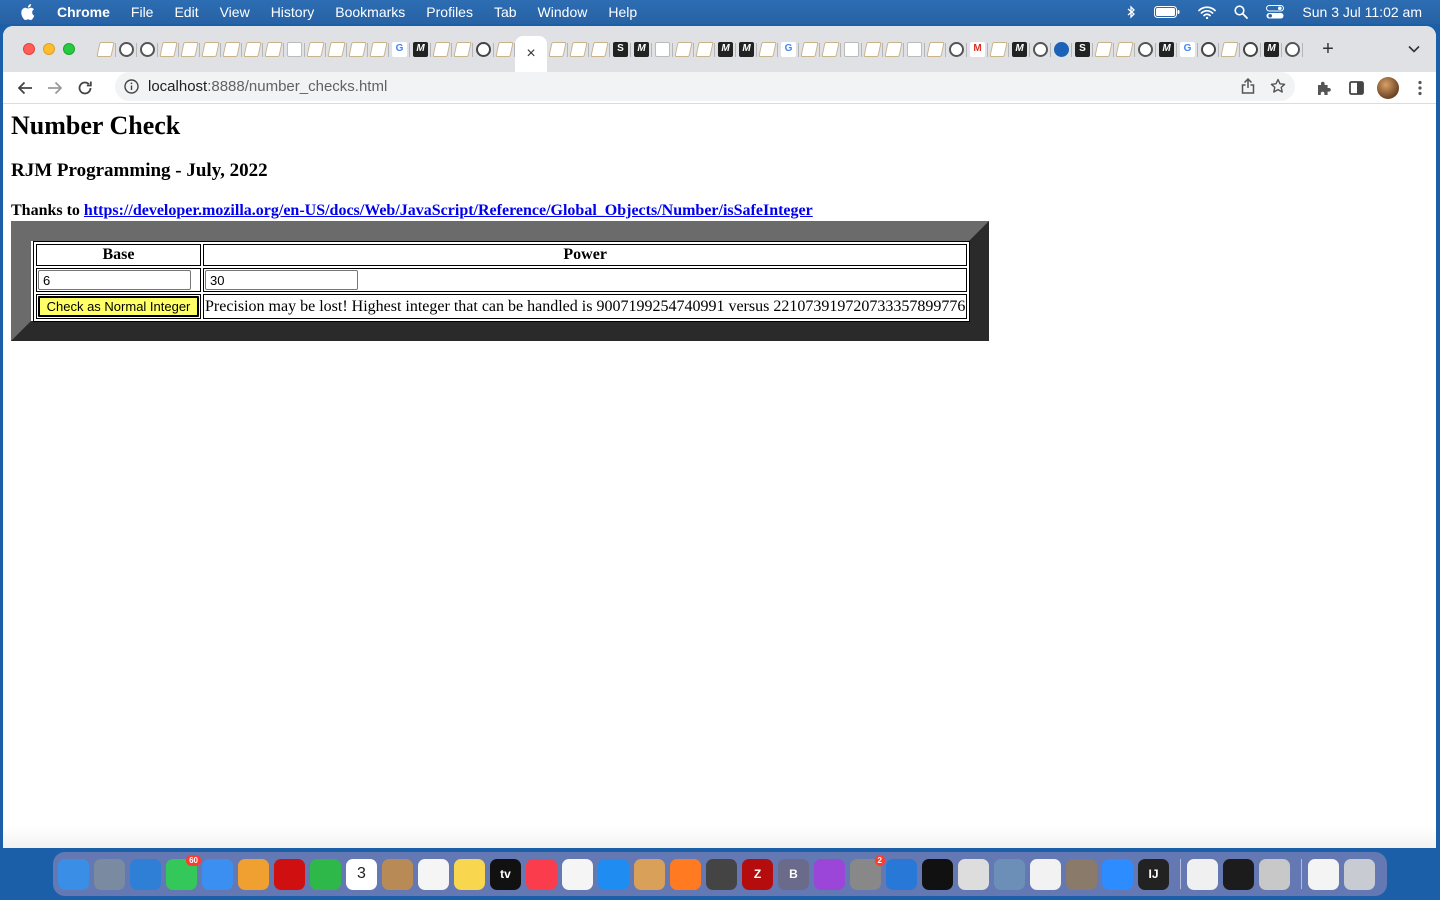 The width and height of the screenshot is (1440, 900). I want to click on dock-finder-icon, so click(73, 874).